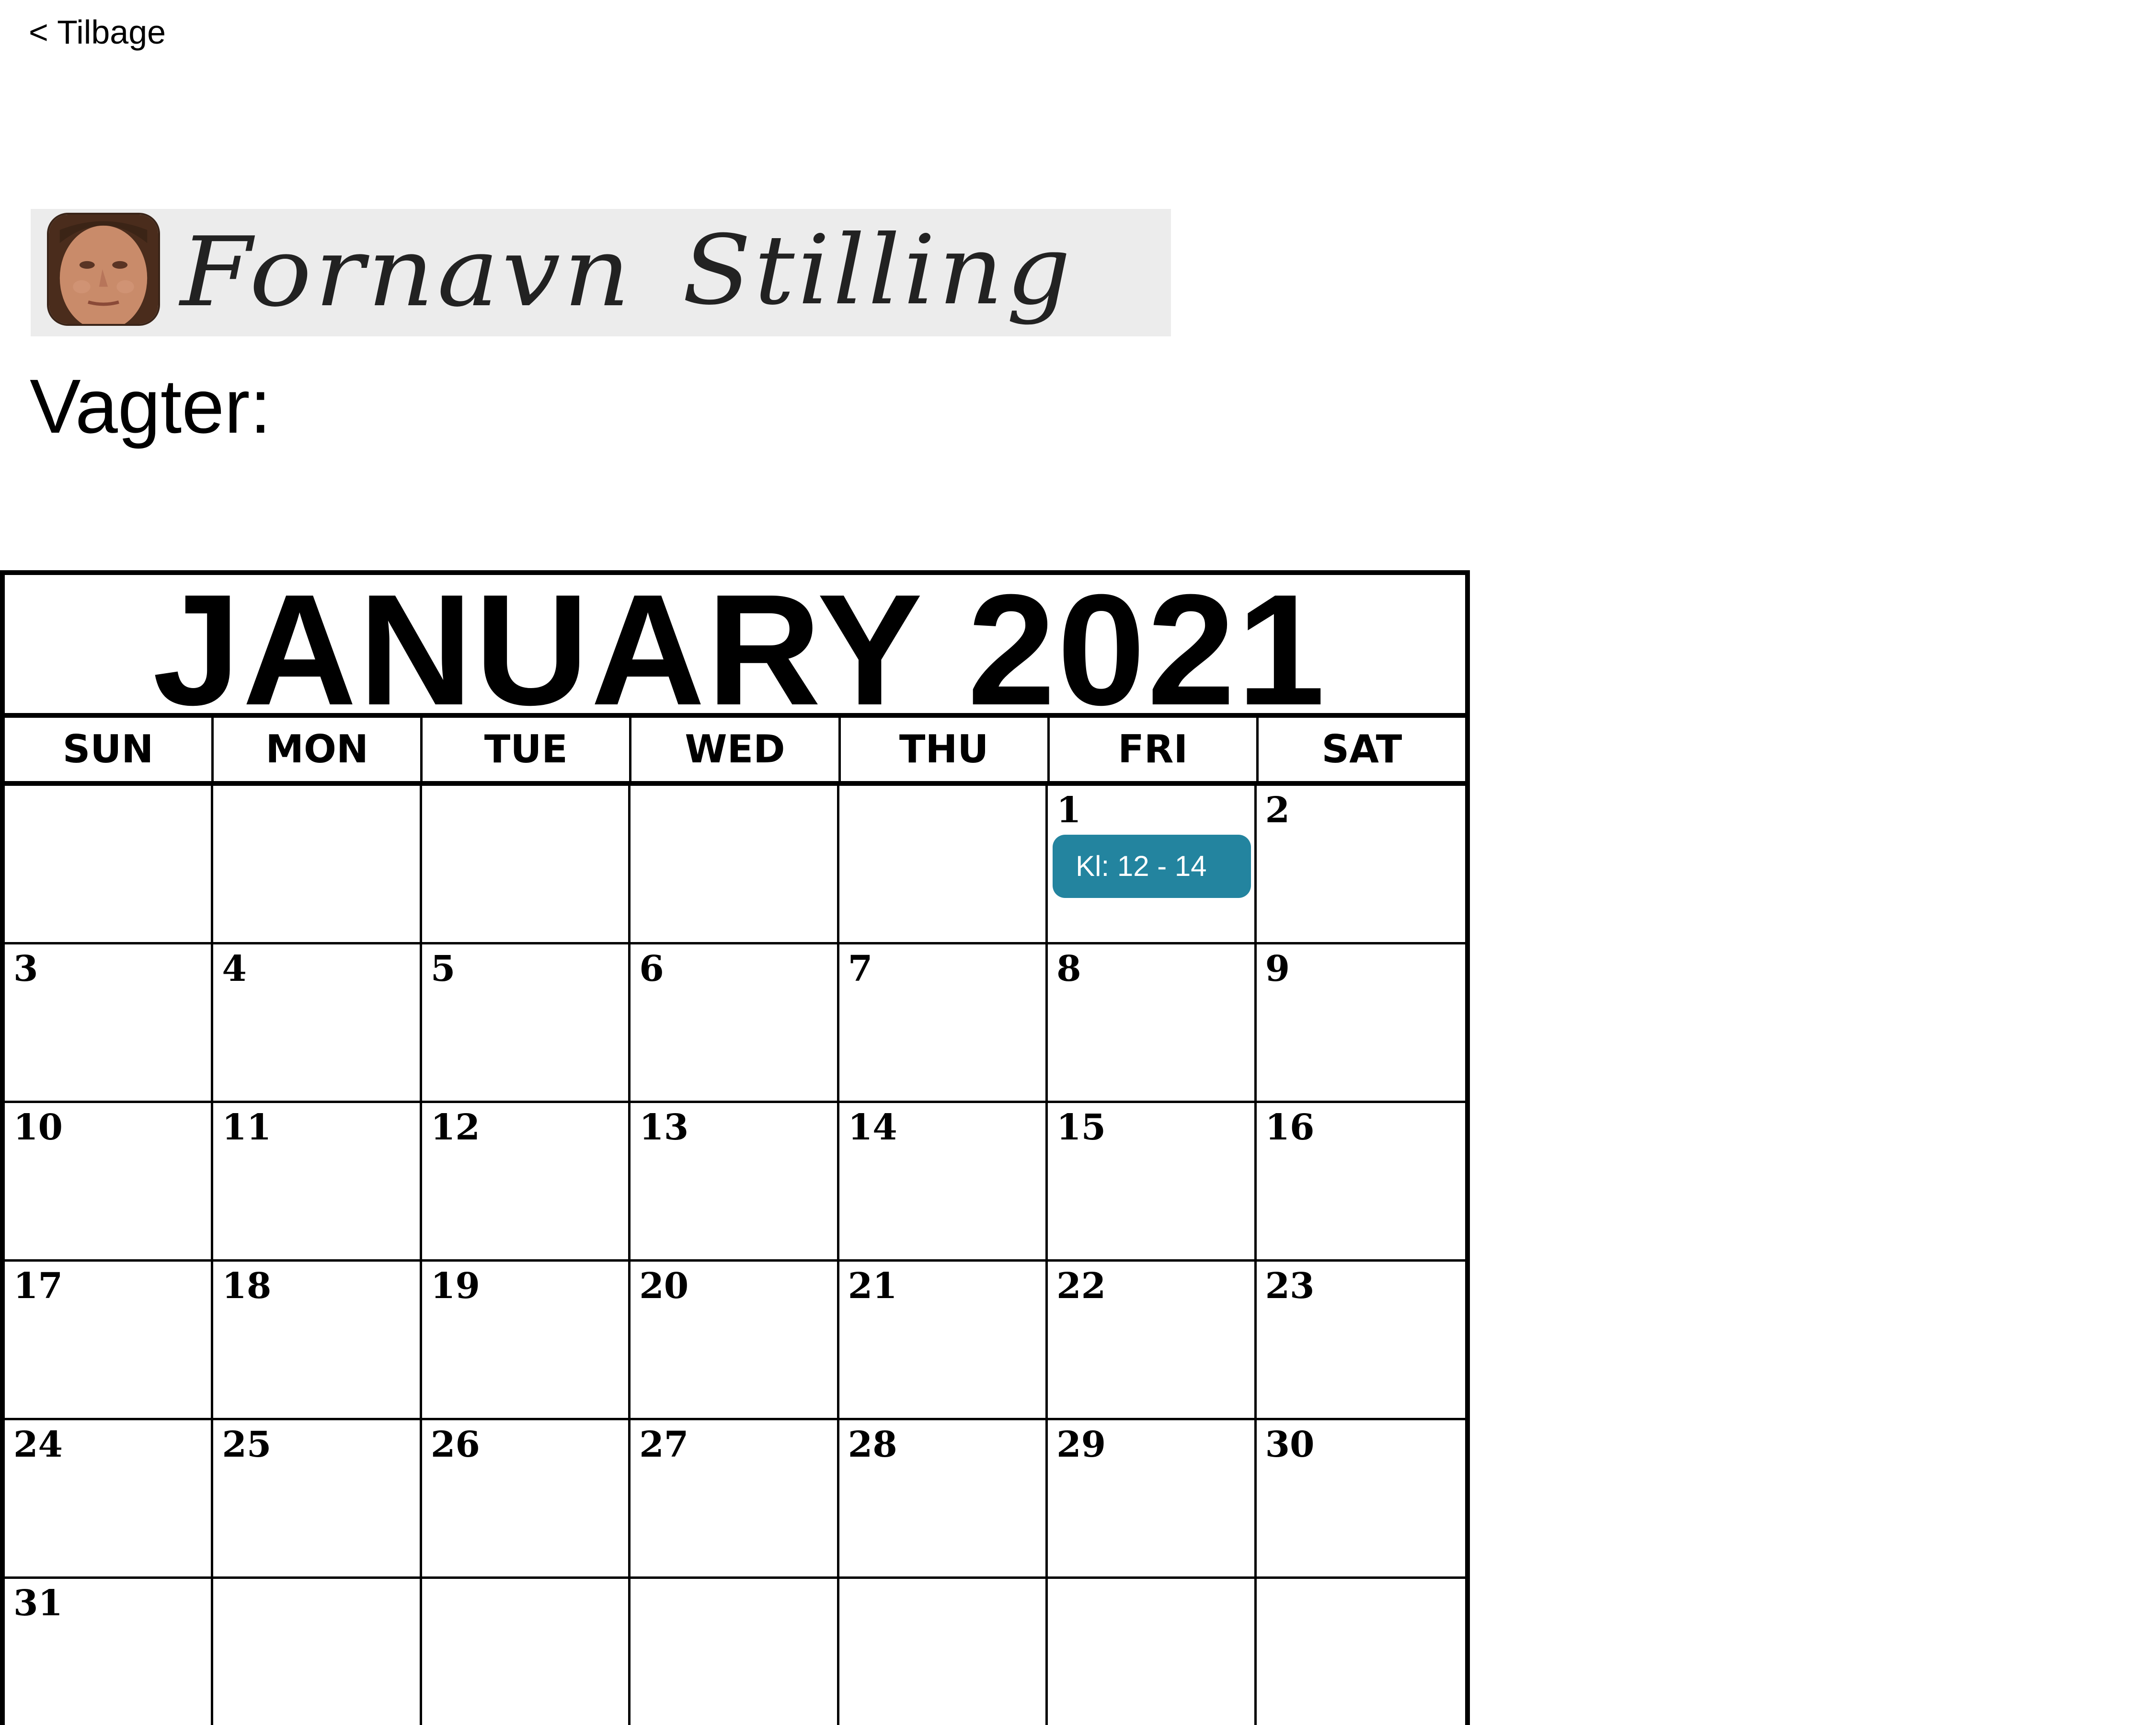 This screenshot has width=2156, height=1725. Describe the element at coordinates (1290, 1286) in the screenshot. I see `day-number: 23` at that location.